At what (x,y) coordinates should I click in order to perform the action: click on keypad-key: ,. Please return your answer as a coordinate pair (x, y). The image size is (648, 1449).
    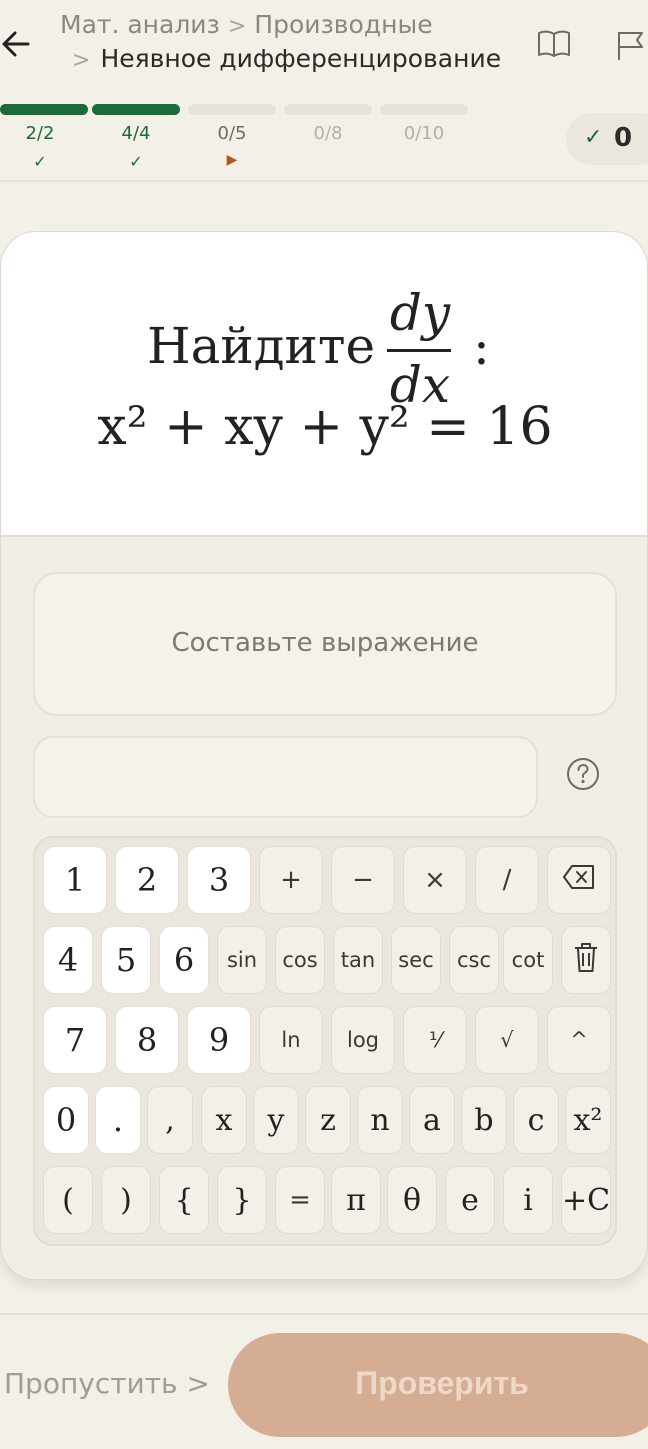
    Looking at the image, I should click on (170, 1120).